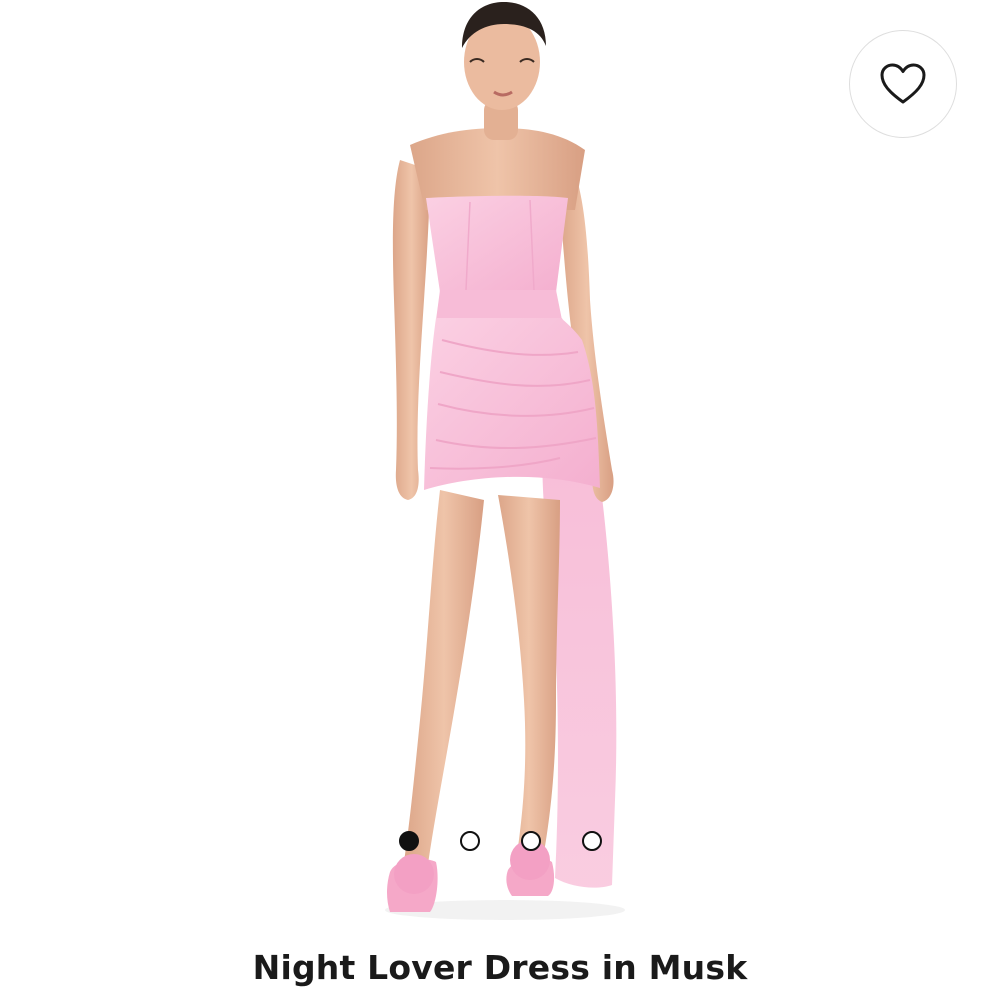 This screenshot has width=1000, height=1000. I want to click on carousel-pagination, so click(500, 842).